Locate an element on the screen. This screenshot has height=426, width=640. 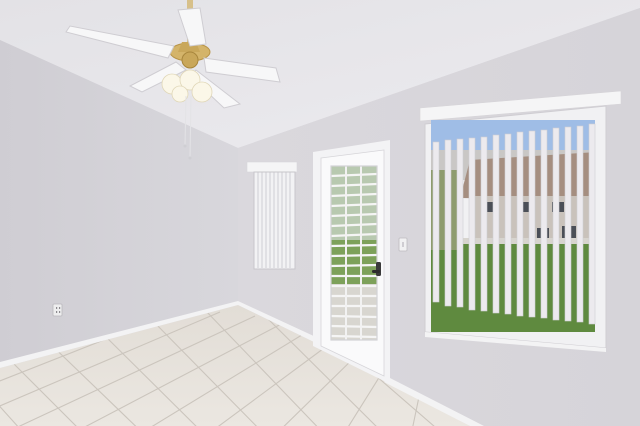
light-switch-icon is located at coordinates (403, 244).